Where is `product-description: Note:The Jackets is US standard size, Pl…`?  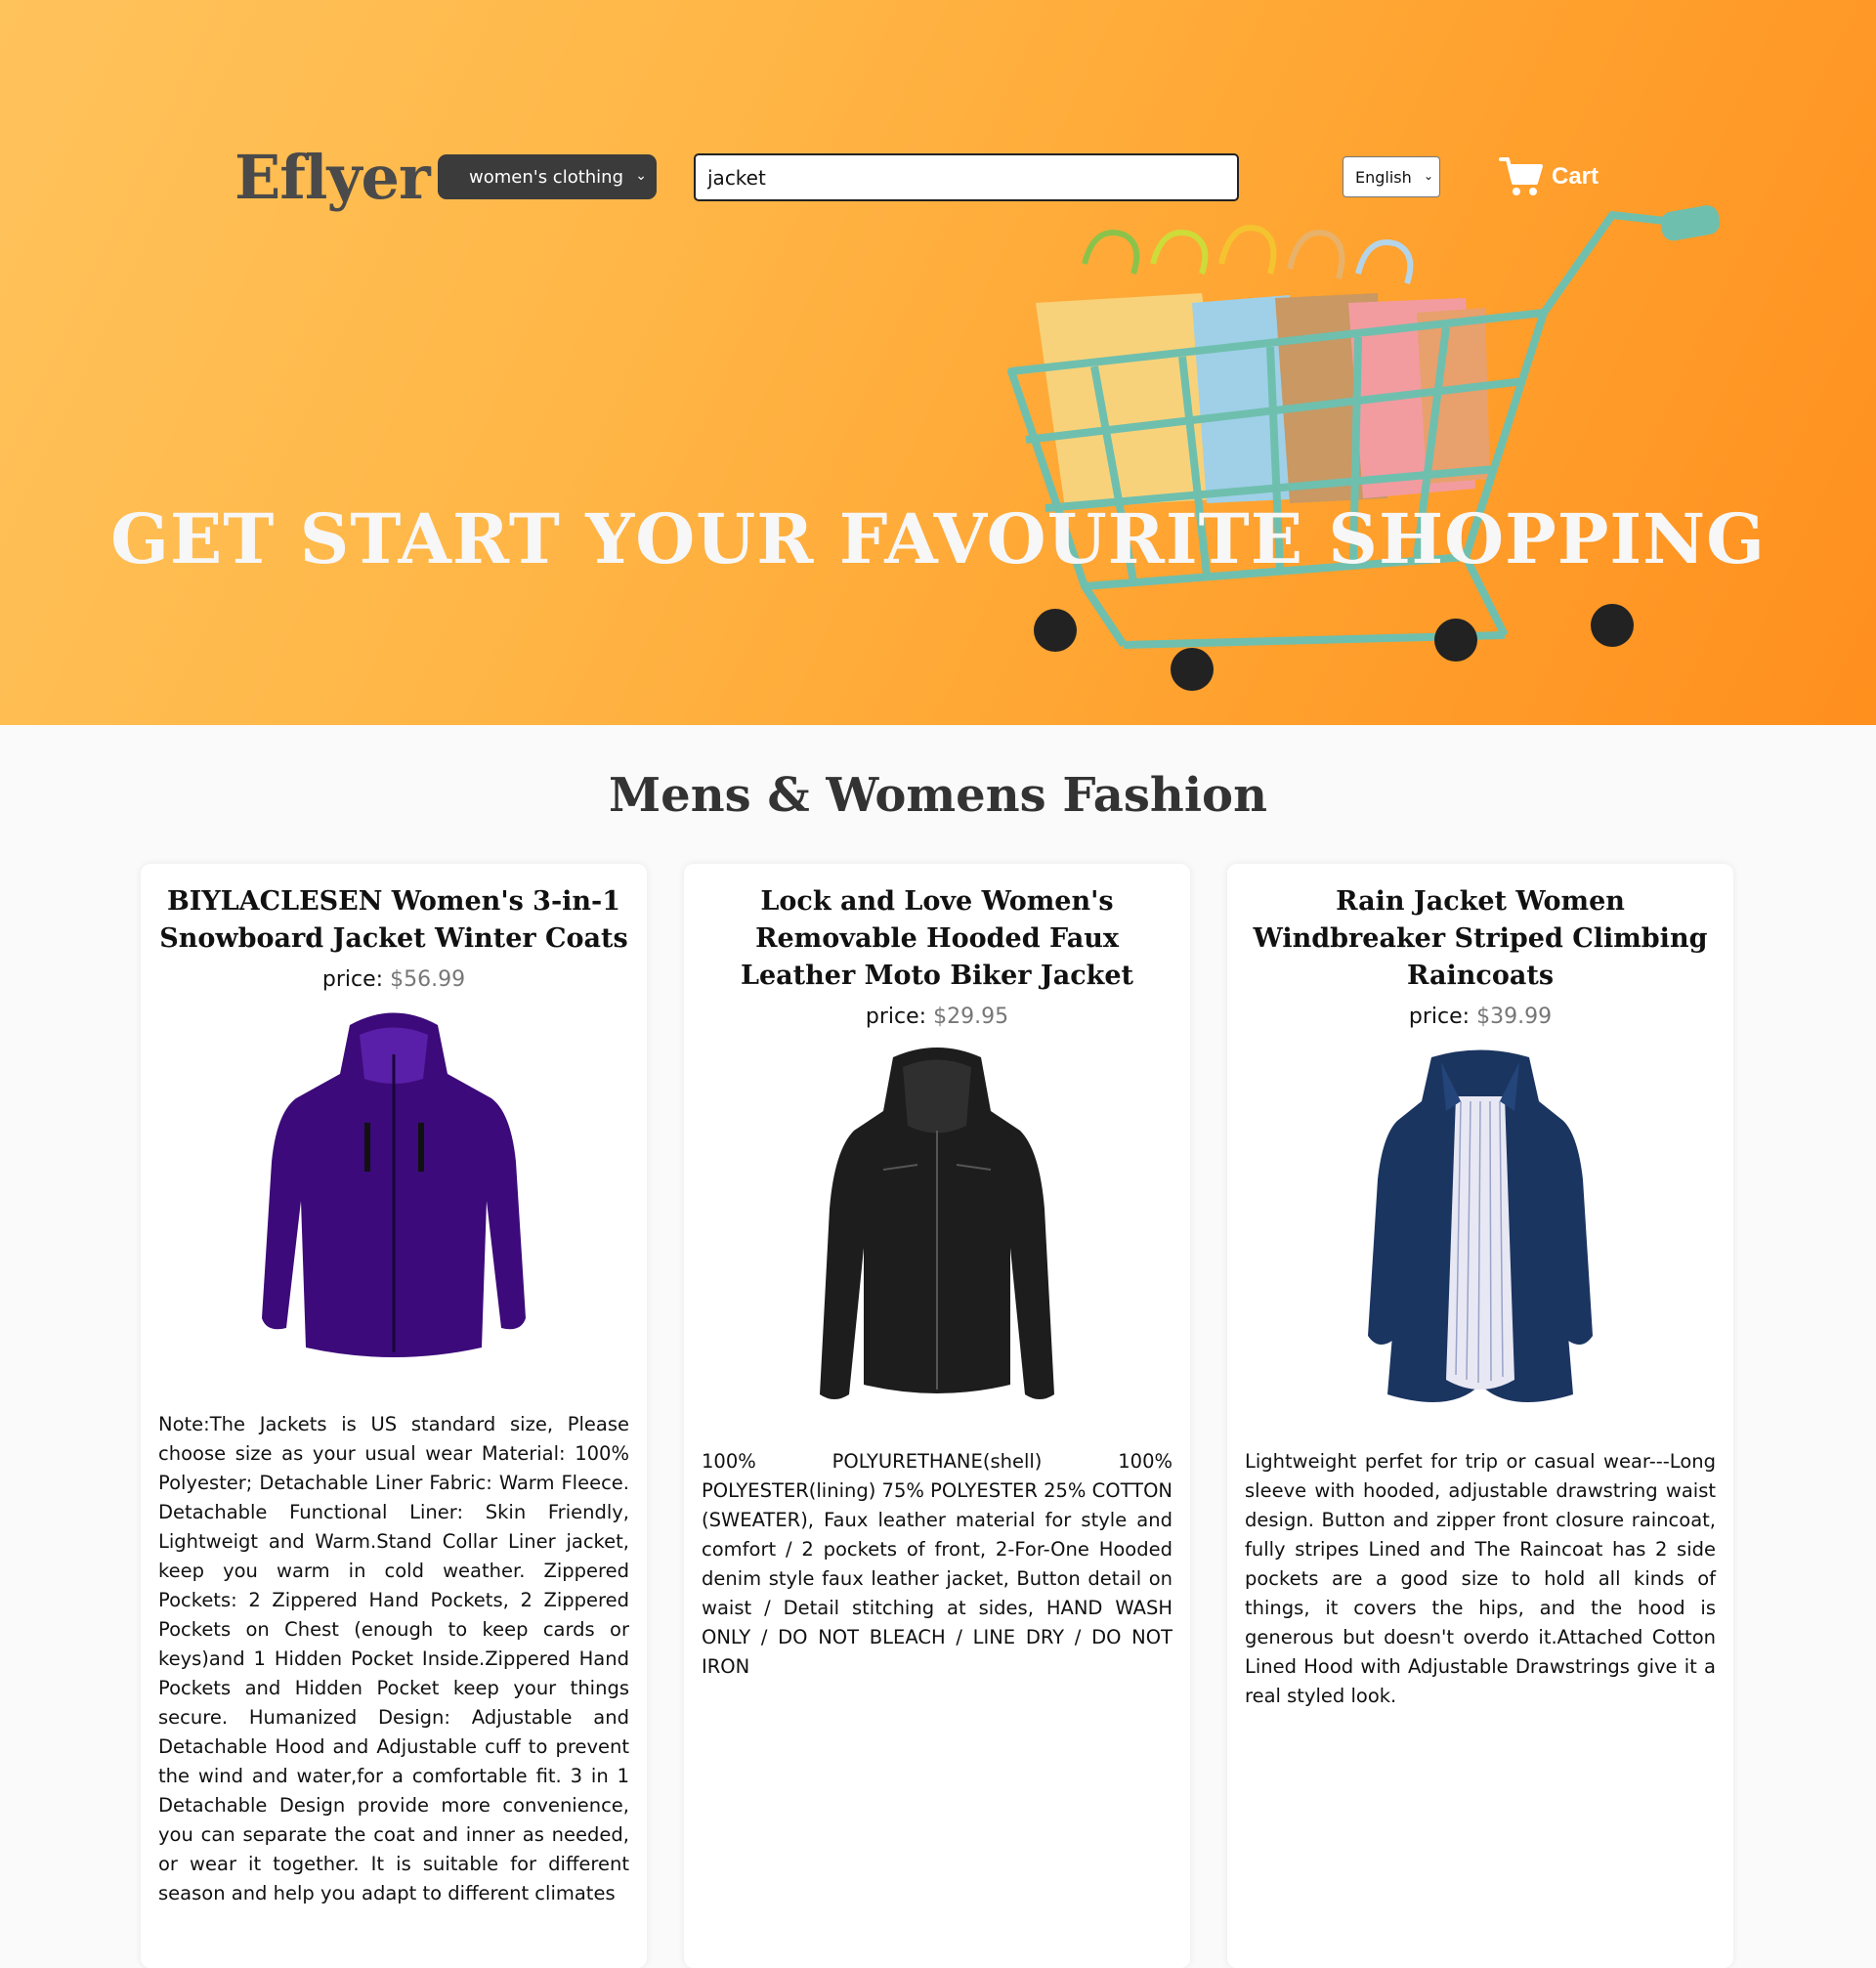 product-description: Note:The Jackets is US standard size, Pl… is located at coordinates (393, 1658).